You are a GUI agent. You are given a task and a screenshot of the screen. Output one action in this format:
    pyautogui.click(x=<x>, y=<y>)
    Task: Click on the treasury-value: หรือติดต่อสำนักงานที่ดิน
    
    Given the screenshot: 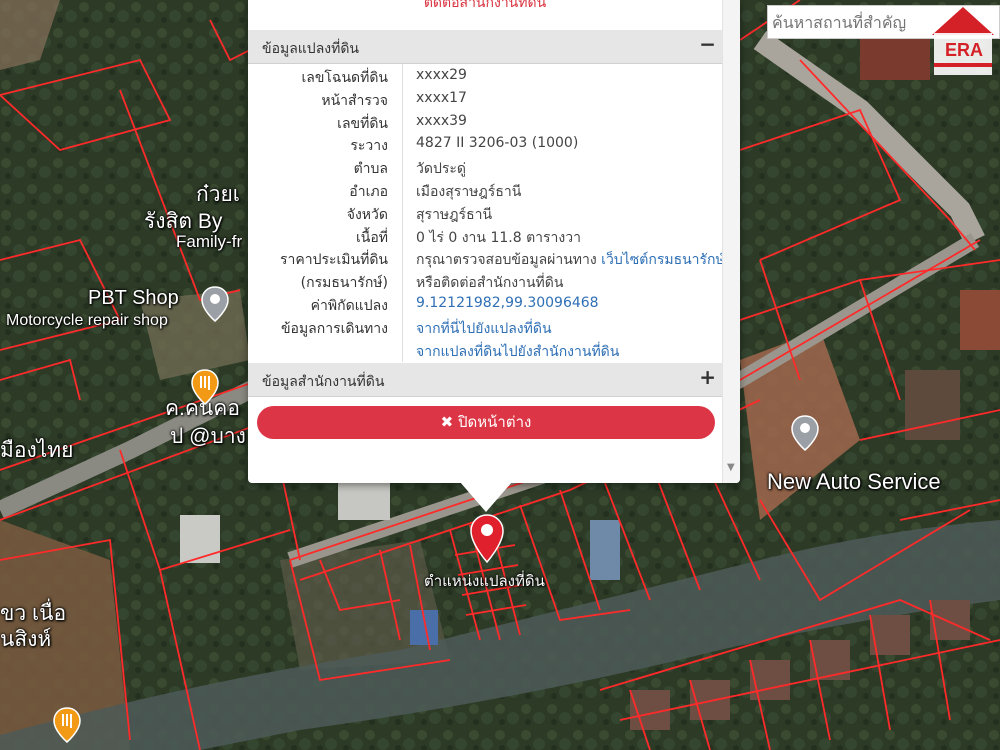 What is the action you would take?
    pyautogui.click(x=490, y=283)
    